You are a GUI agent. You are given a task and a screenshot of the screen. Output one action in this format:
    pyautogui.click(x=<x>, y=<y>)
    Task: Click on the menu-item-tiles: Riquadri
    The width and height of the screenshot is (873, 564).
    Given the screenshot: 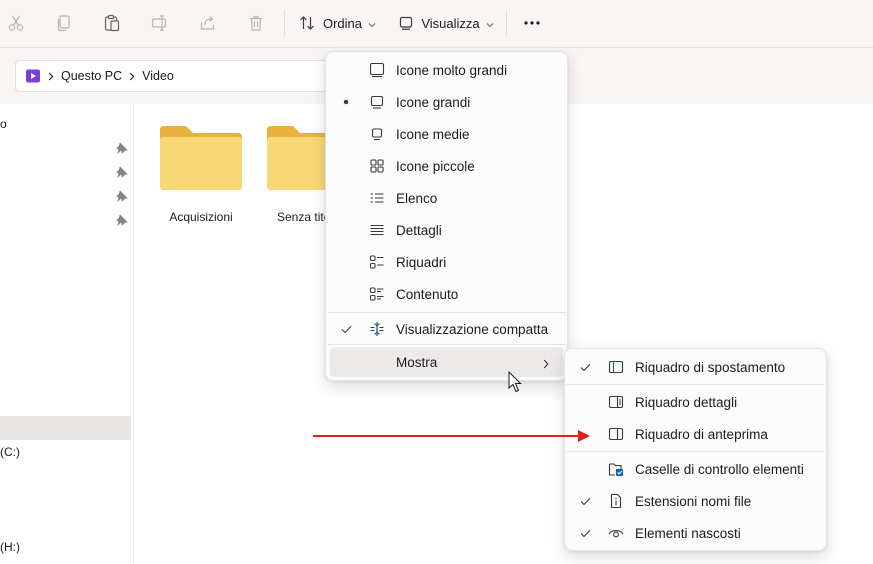 What is the action you would take?
    pyautogui.click(x=446, y=262)
    